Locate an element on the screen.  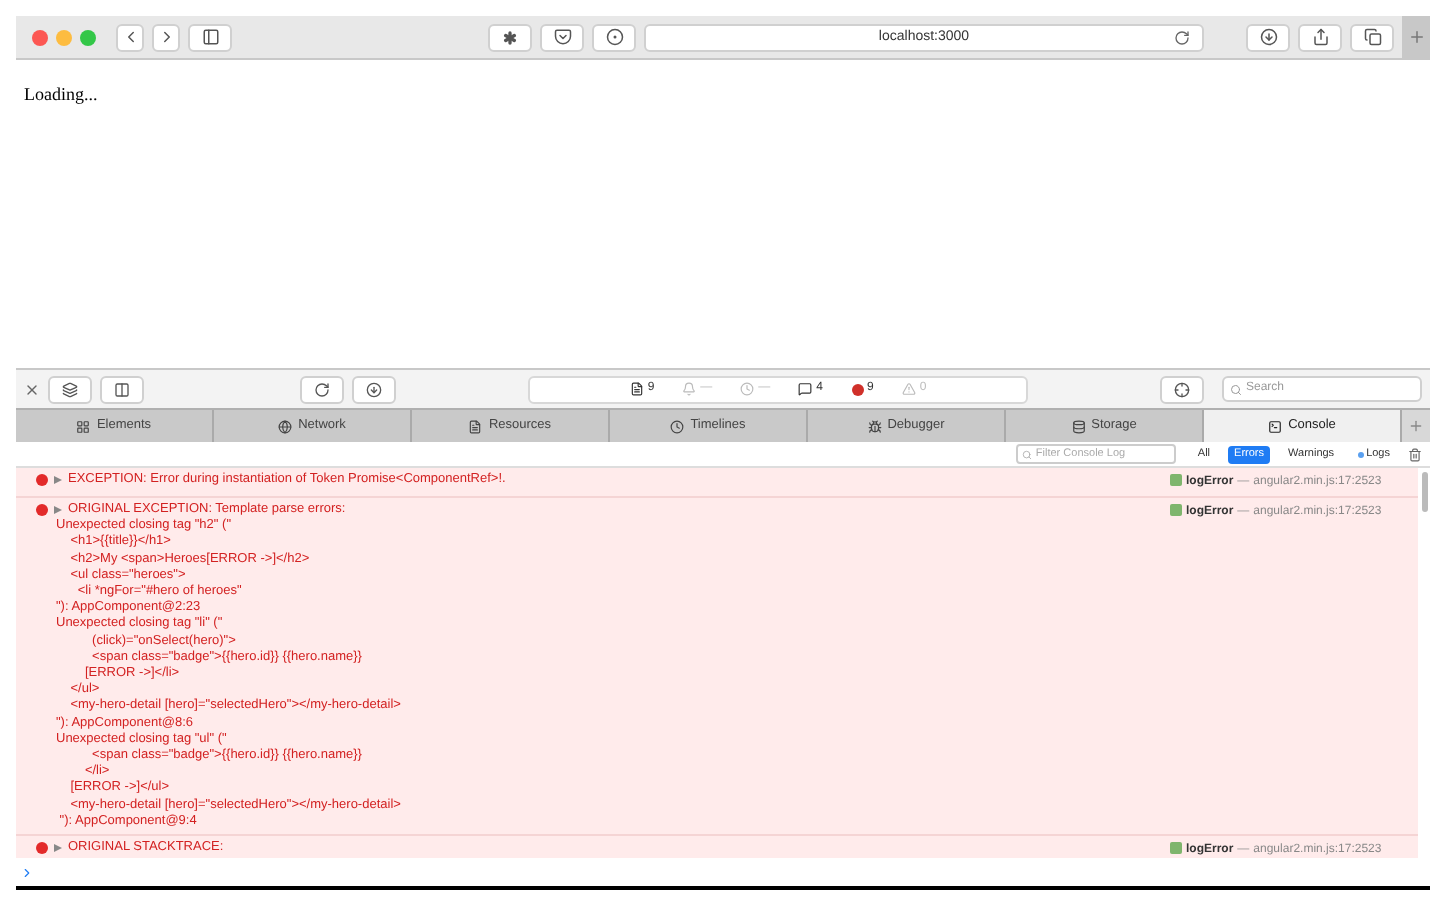
tabs-button is located at coordinates (1372, 37).